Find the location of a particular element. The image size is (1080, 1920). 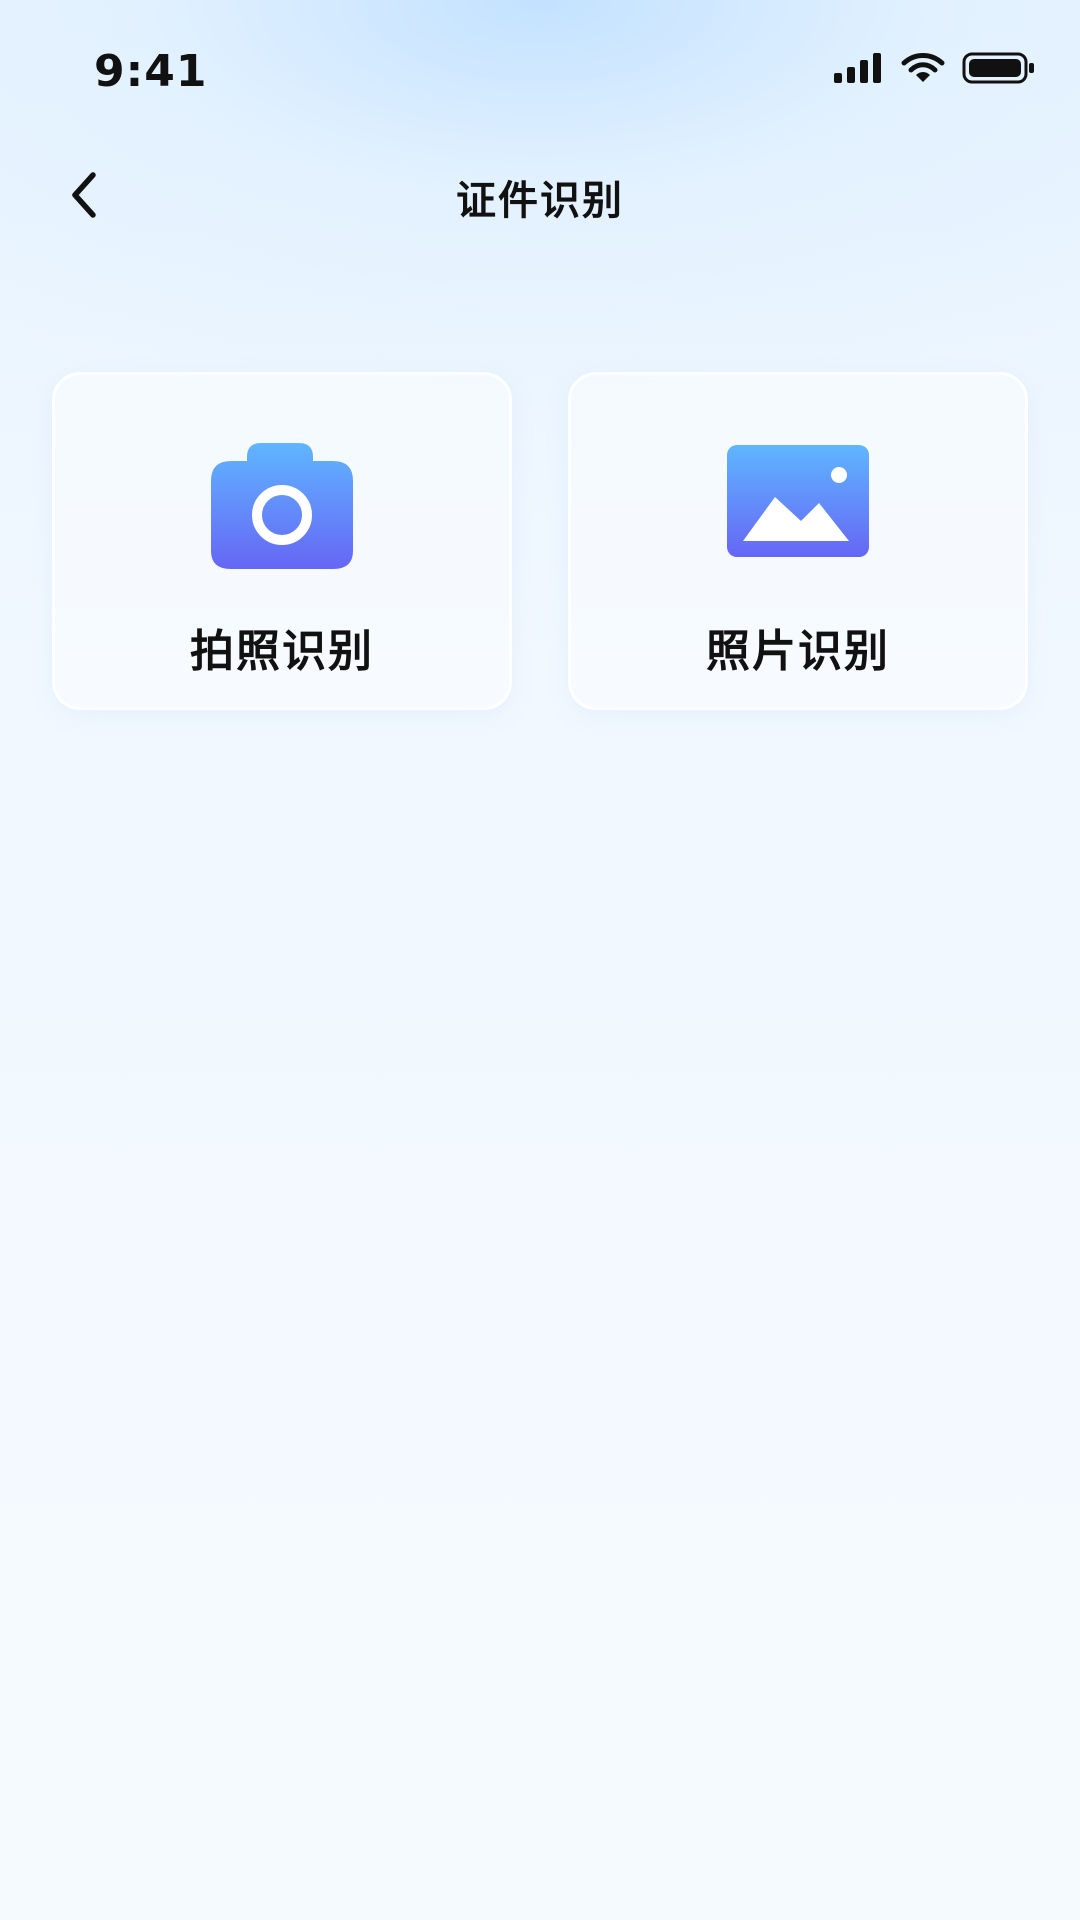

photo-capture-label: 拍照识别 is located at coordinates (282, 651).